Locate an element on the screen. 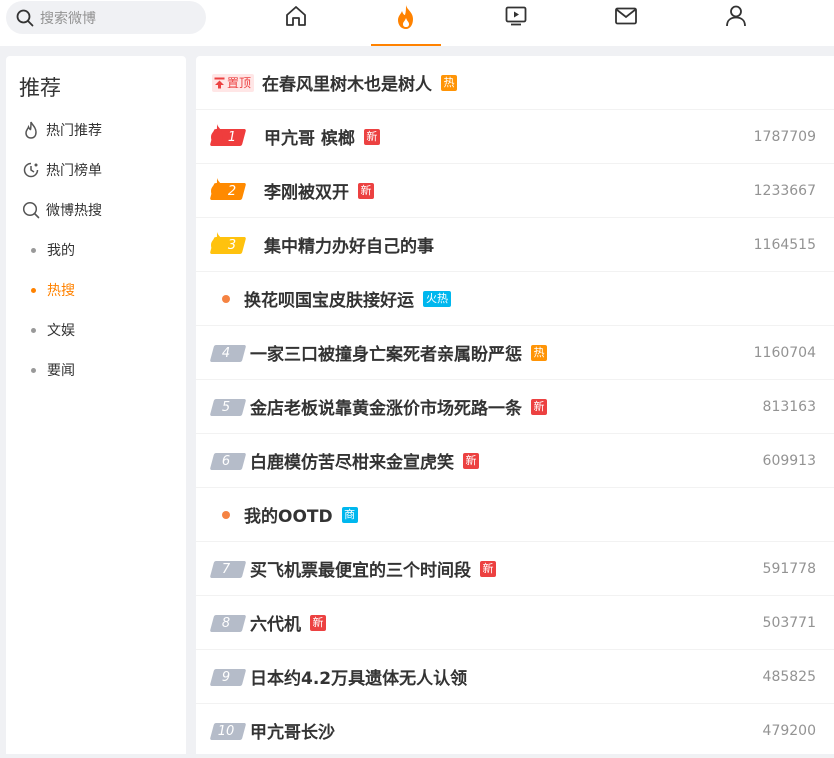 This screenshot has width=834, height=758. rank-number: 3 is located at coordinates (232, 245).